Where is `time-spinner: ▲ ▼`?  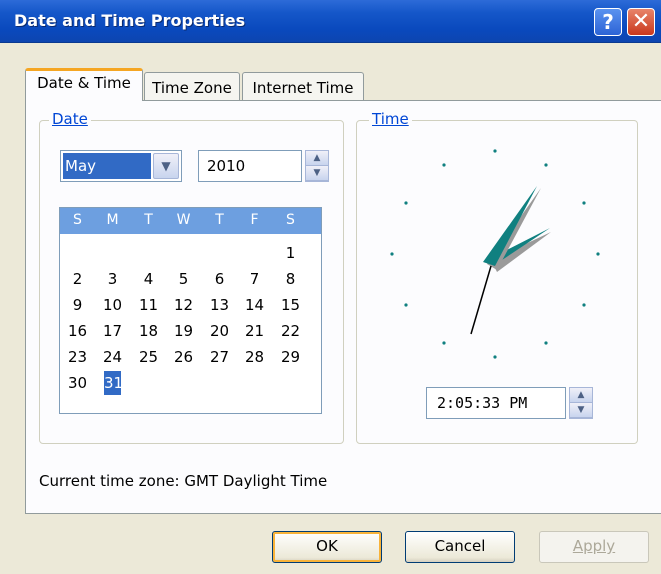 time-spinner: ▲ ▼ is located at coordinates (581, 403).